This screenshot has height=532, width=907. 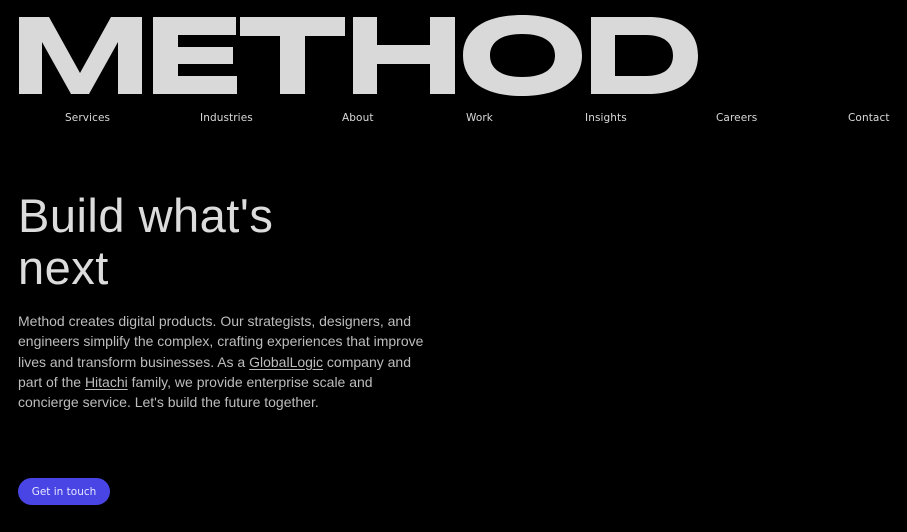 What do you see at coordinates (606, 118) in the screenshot?
I see `nav-item-insights: Insights` at bounding box center [606, 118].